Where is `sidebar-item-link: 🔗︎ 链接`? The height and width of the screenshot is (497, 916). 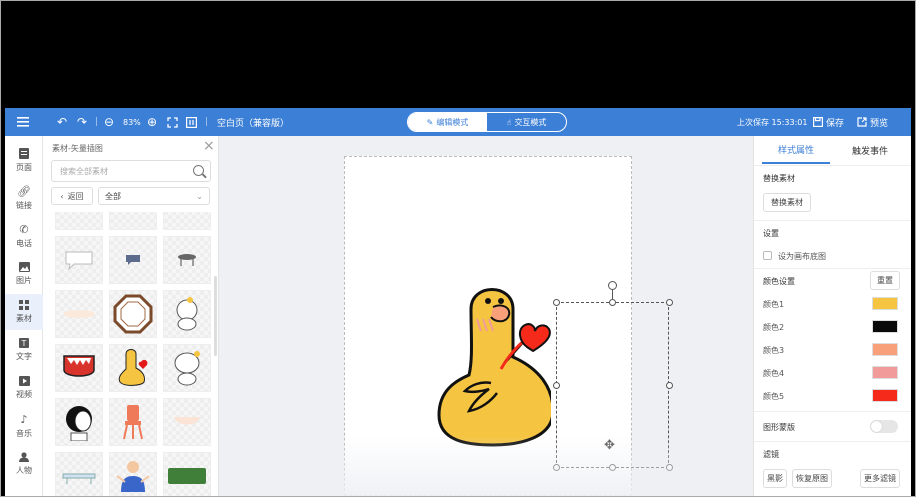
sidebar-item-link: 🔗︎ 链接 is located at coordinates (24, 198).